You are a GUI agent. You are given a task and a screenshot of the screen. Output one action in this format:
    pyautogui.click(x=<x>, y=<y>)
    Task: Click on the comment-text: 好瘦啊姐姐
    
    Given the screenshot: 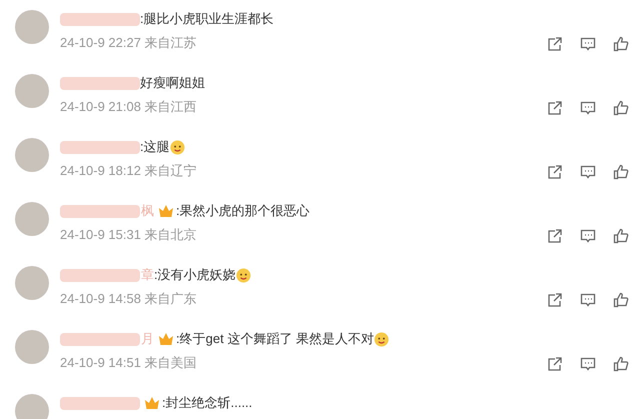 What is the action you would take?
    pyautogui.click(x=172, y=83)
    